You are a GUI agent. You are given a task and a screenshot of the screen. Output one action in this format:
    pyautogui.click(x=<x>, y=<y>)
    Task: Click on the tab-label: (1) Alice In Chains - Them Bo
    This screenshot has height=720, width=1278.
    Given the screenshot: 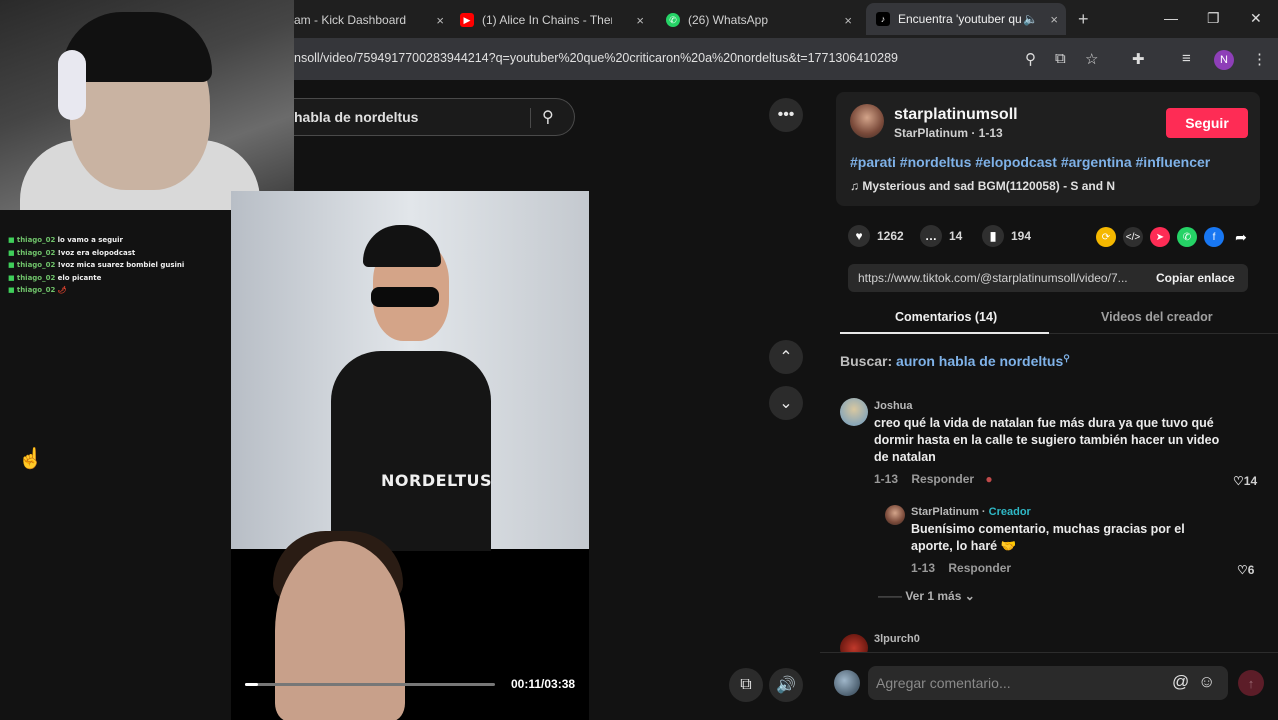 What is the action you would take?
    pyautogui.click(x=547, y=20)
    